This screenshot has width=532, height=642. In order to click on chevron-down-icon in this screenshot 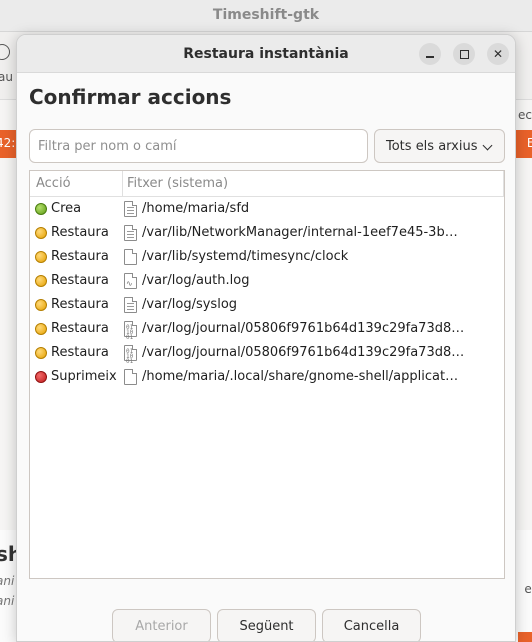, I will do `click(487, 145)`.